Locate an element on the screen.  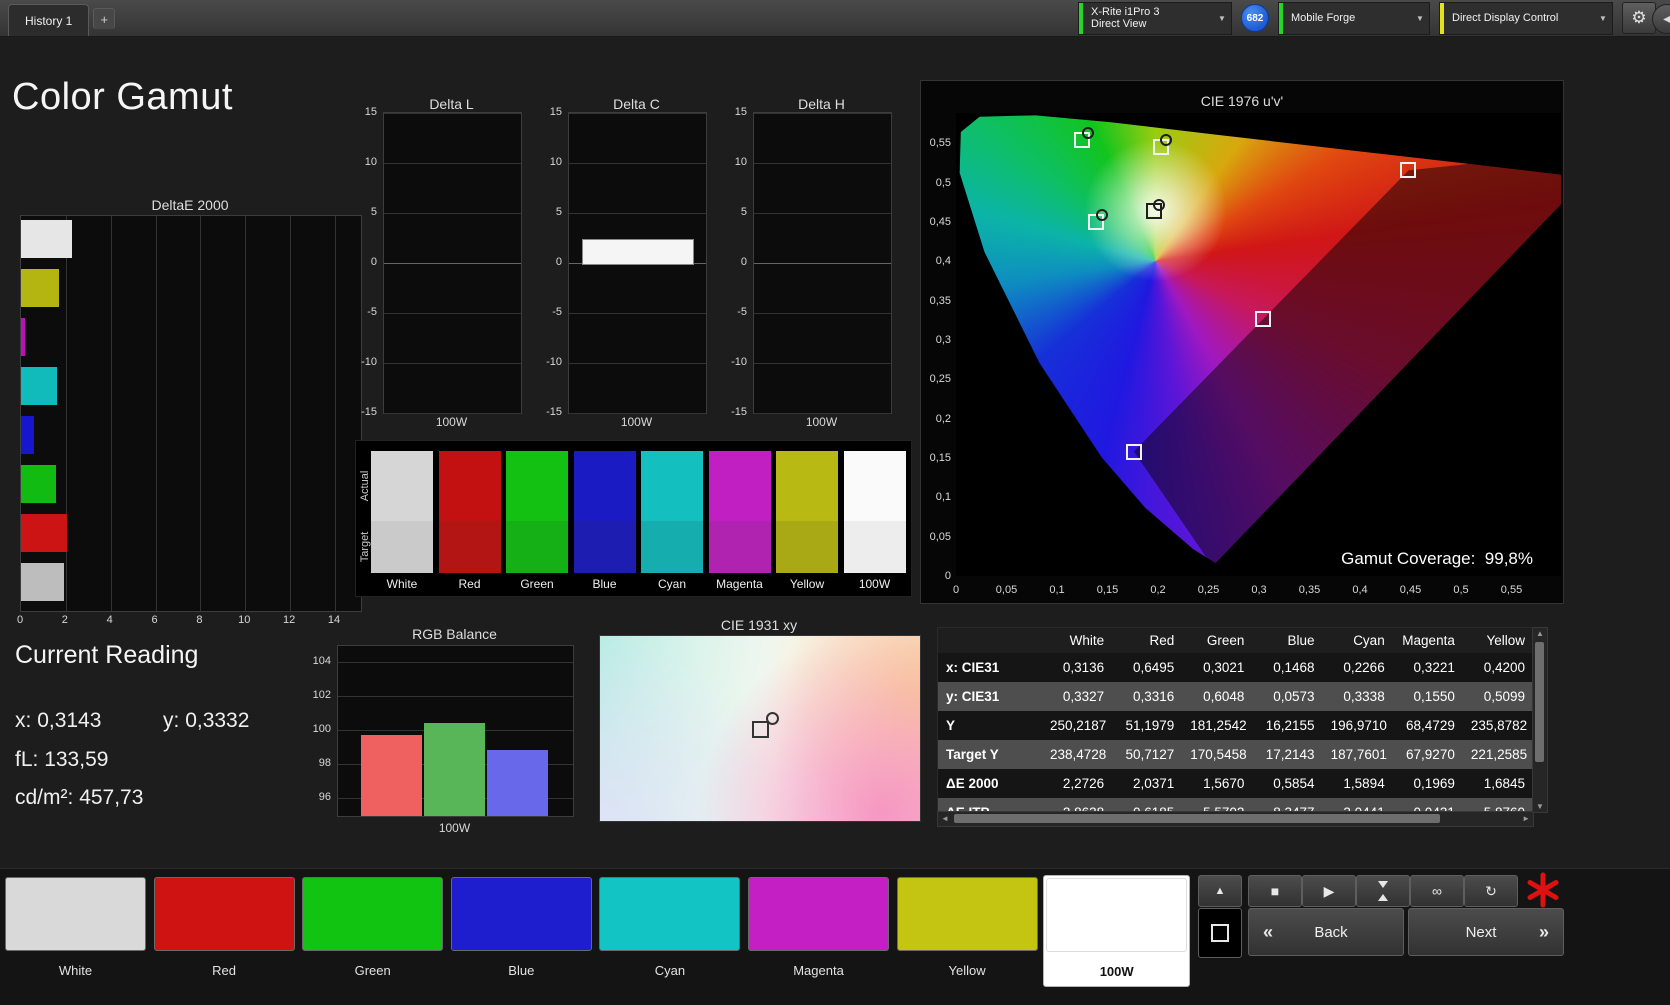
patch-button-cyan: Cyan is located at coordinates (669, 930).